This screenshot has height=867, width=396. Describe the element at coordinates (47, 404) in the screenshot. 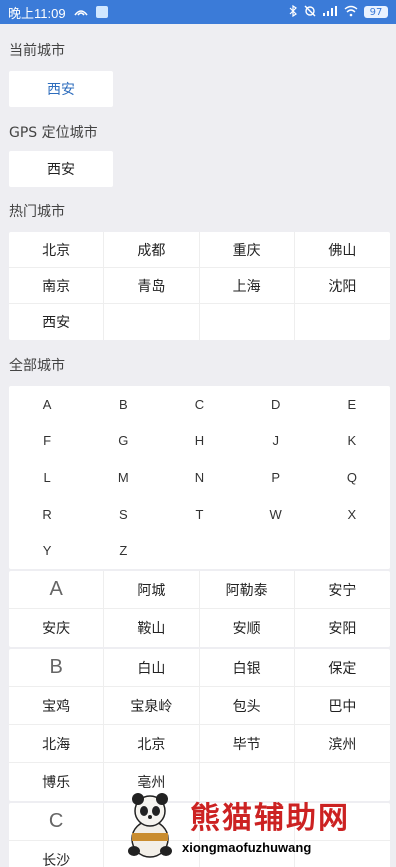

I see `alphabet-letter: A` at that location.